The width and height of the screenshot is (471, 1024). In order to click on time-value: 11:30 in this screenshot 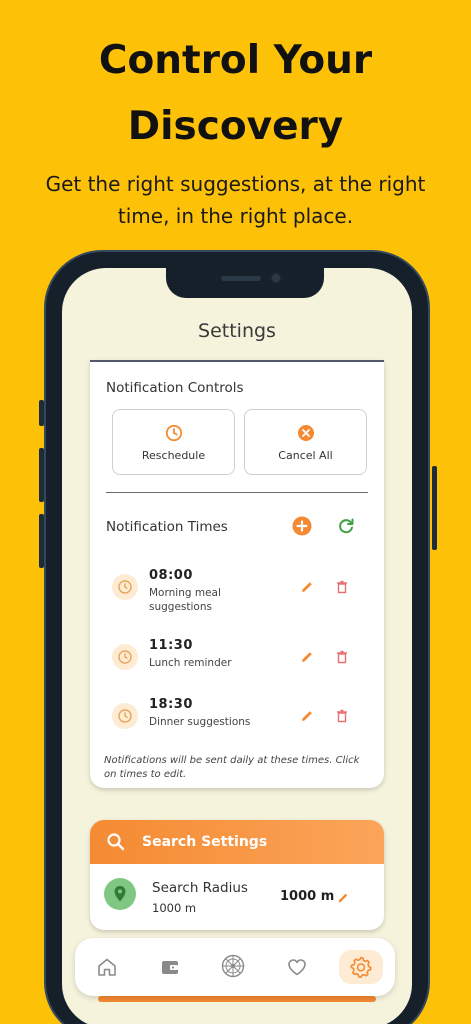, I will do `click(171, 645)`.